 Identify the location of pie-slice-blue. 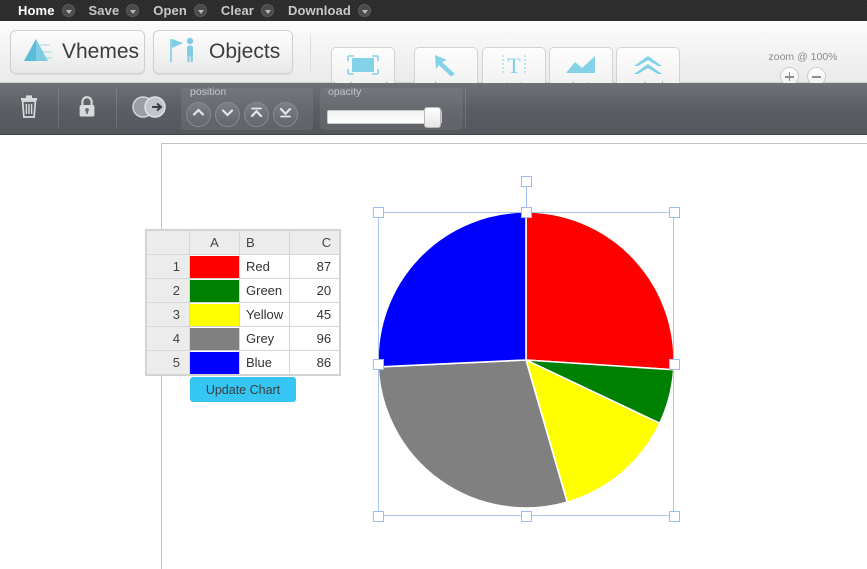
(452, 289).